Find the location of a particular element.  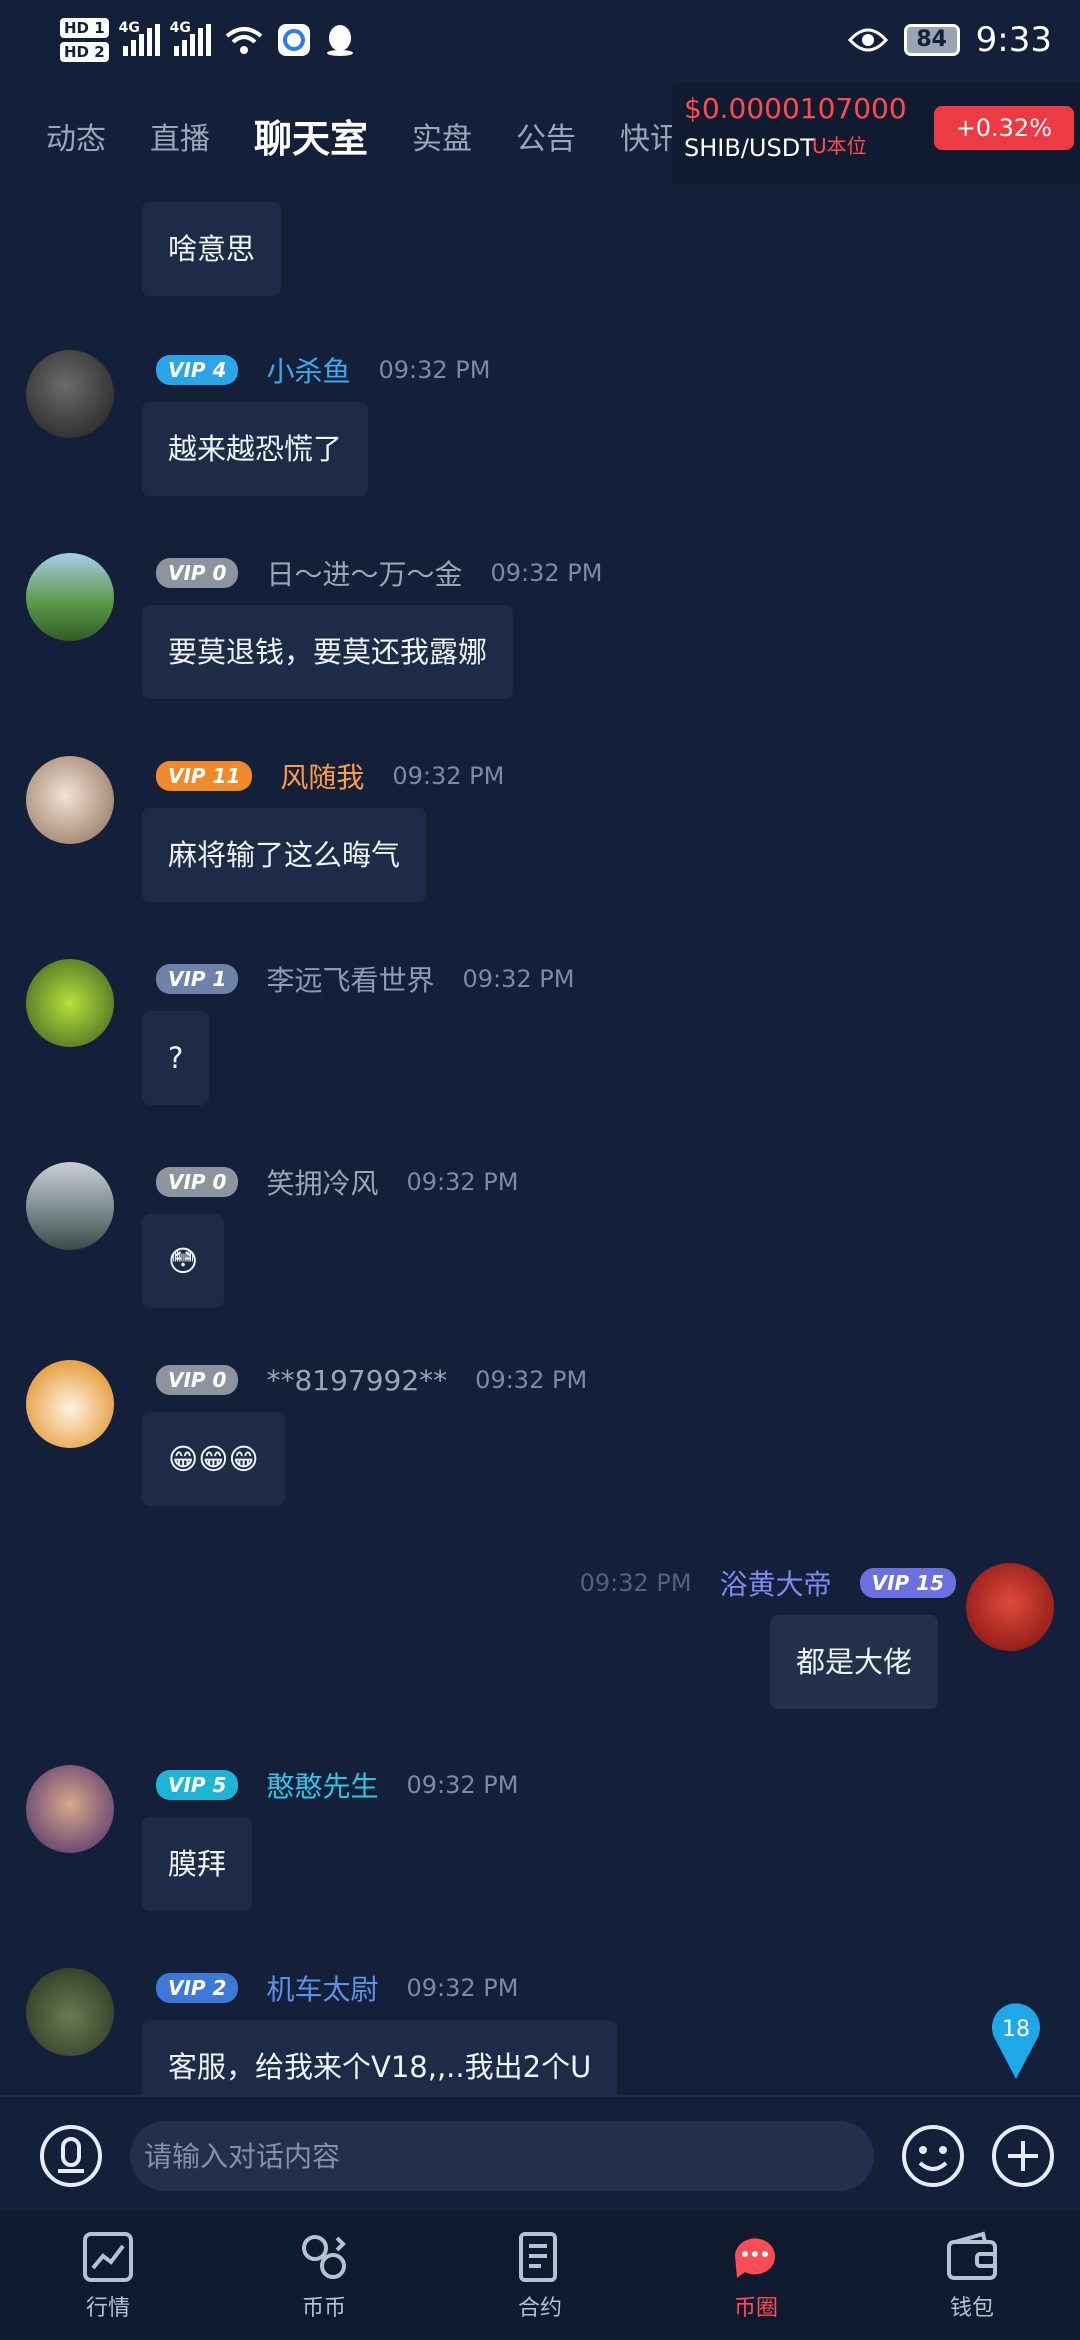

nav-label: 合约 is located at coordinates (539, 2308).